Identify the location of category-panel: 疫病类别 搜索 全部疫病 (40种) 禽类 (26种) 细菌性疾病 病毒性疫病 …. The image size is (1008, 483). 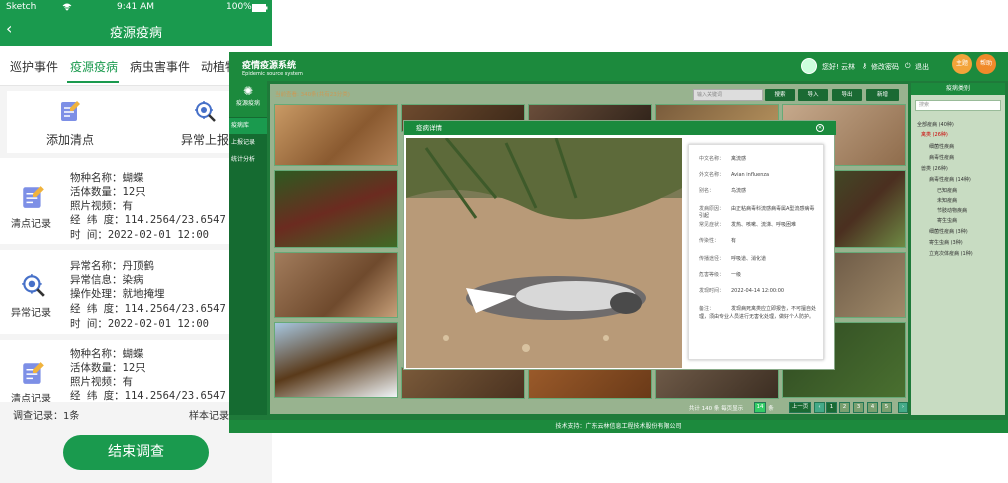
(958, 249).